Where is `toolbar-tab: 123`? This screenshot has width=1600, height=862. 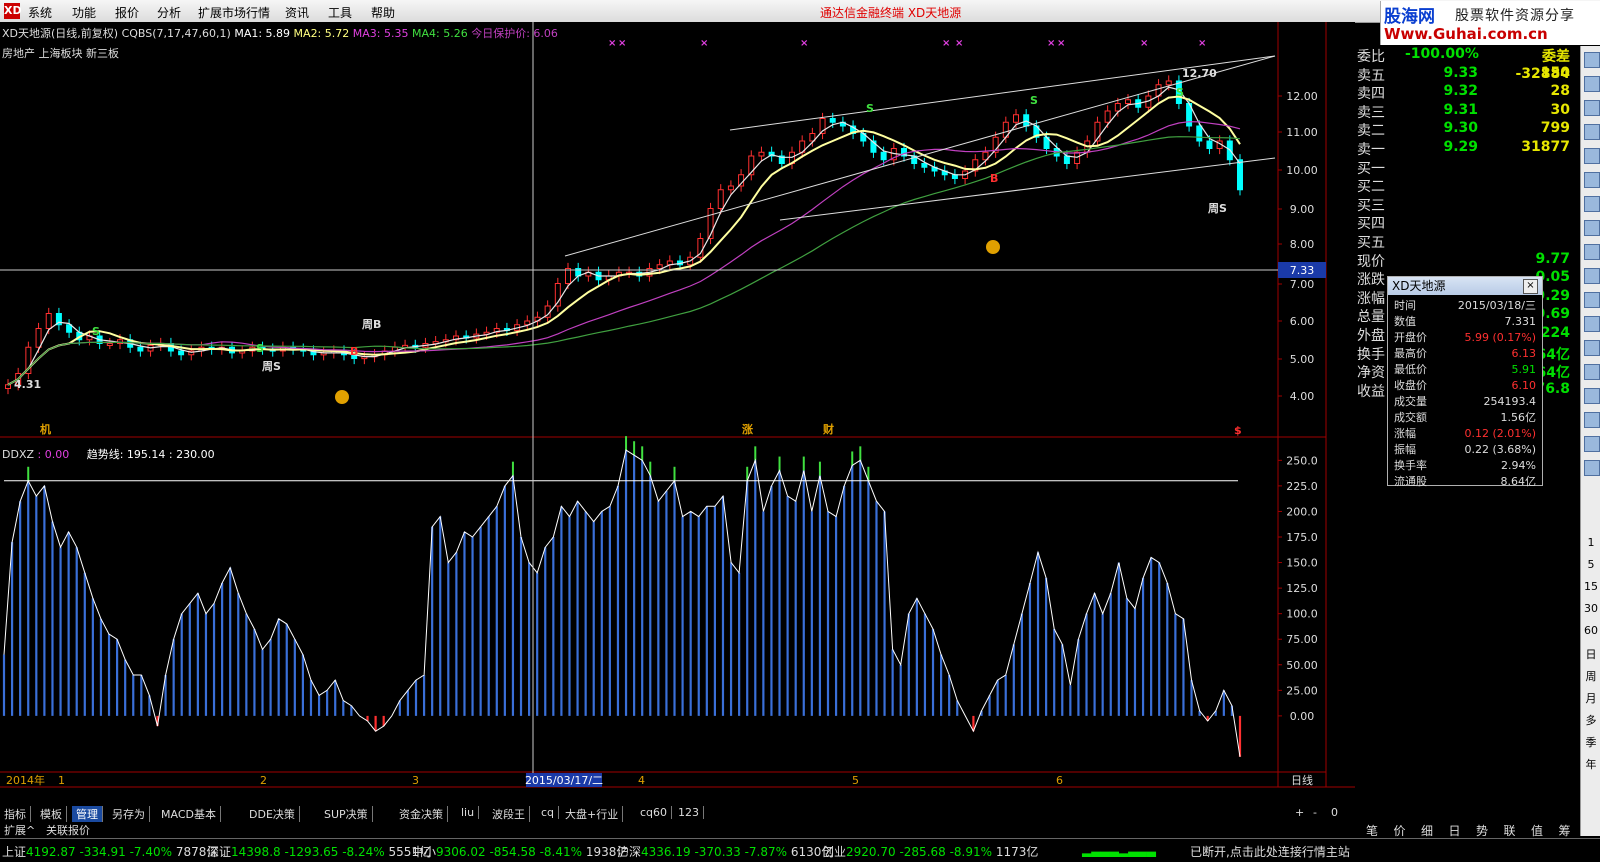
toolbar-tab: 123 is located at coordinates (689, 812).